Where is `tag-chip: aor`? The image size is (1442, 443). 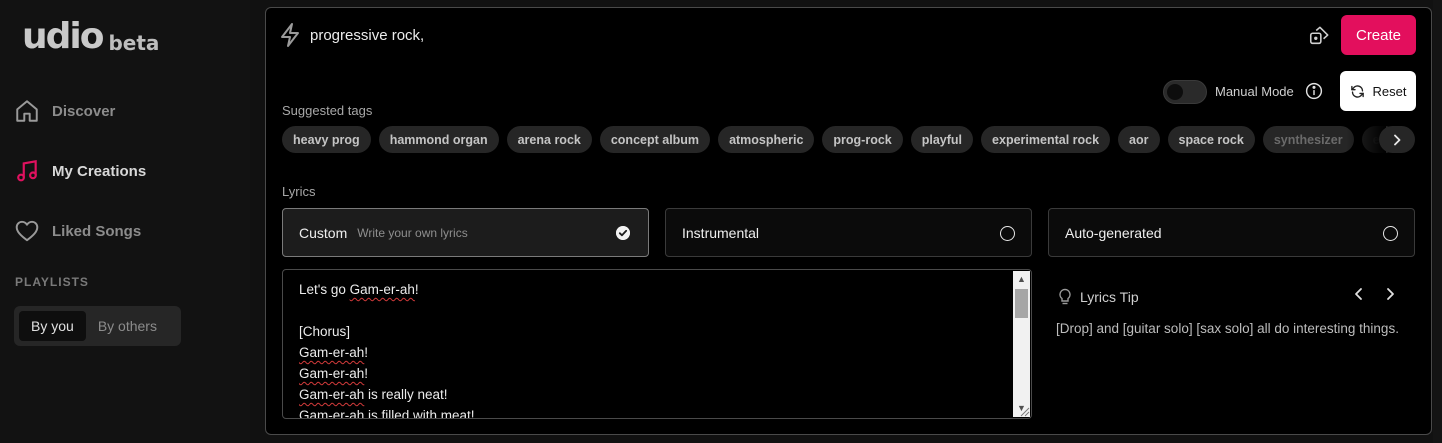 tag-chip: aor is located at coordinates (1139, 139).